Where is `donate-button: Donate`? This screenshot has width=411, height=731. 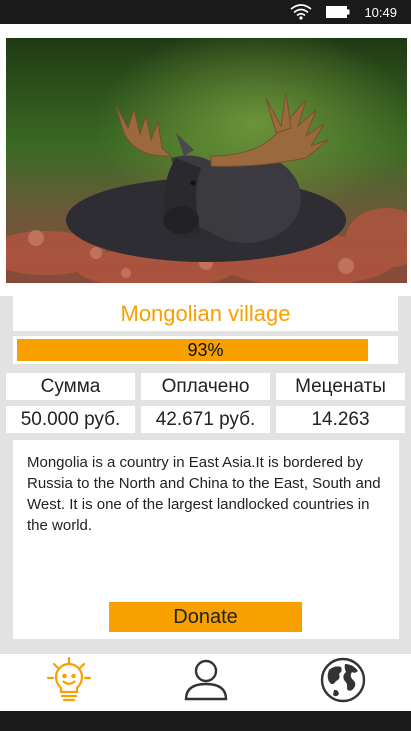
donate-button: Donate is located at coordinates (205, 617).